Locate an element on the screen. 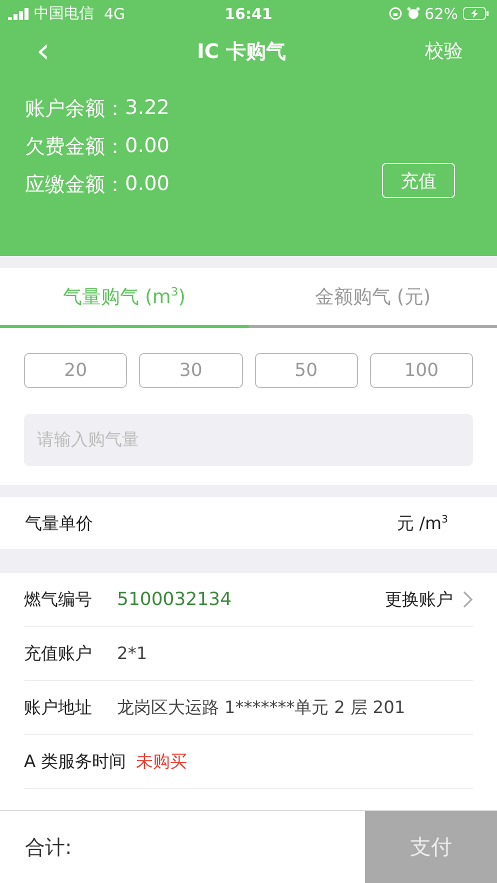 This screenshot has width=497, height=883. detail-value: 未购买 is located at coordinates (162, 762).